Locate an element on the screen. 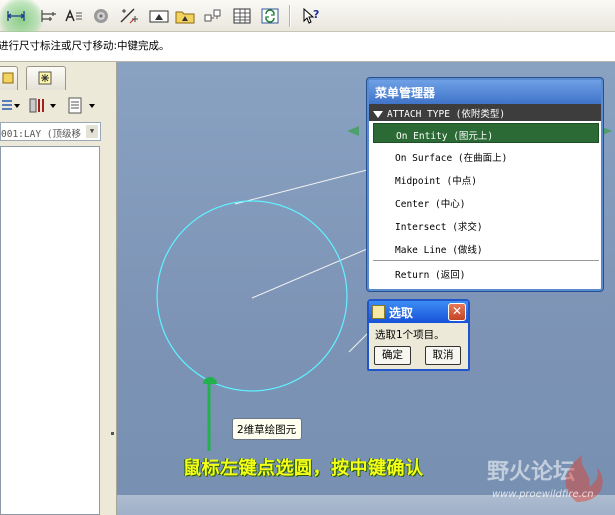 Image resolution: width=615 pixels, height=515 pixels. note-tool-button is located at coordinates (74, 16).